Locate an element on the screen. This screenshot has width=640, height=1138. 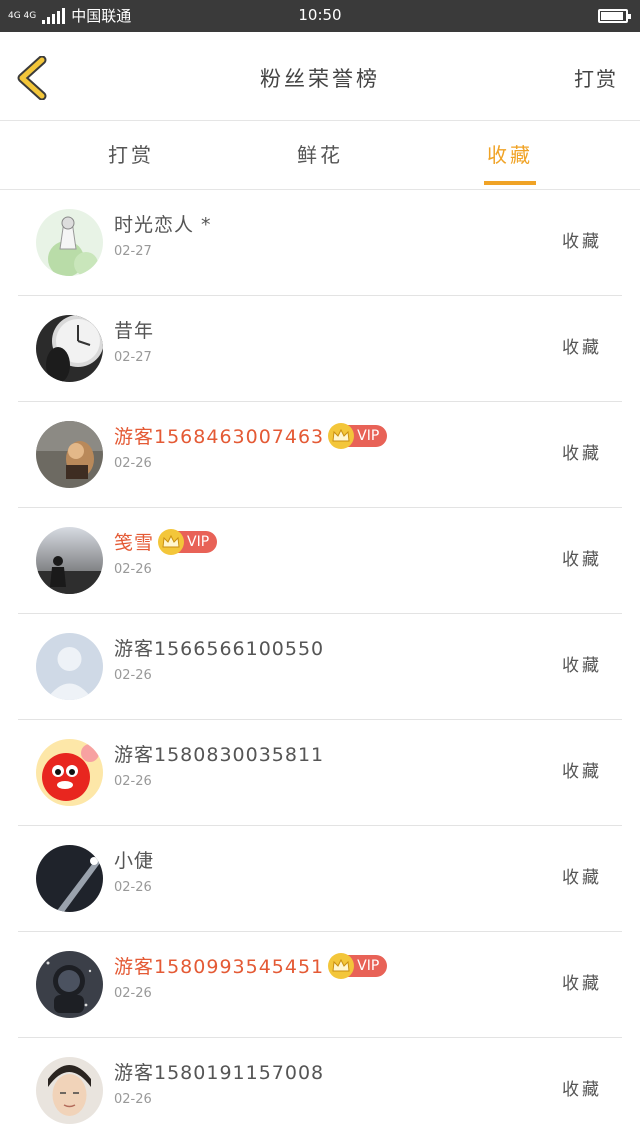
user-name: 游客1580993545451 is located at coordinates (219, 967).